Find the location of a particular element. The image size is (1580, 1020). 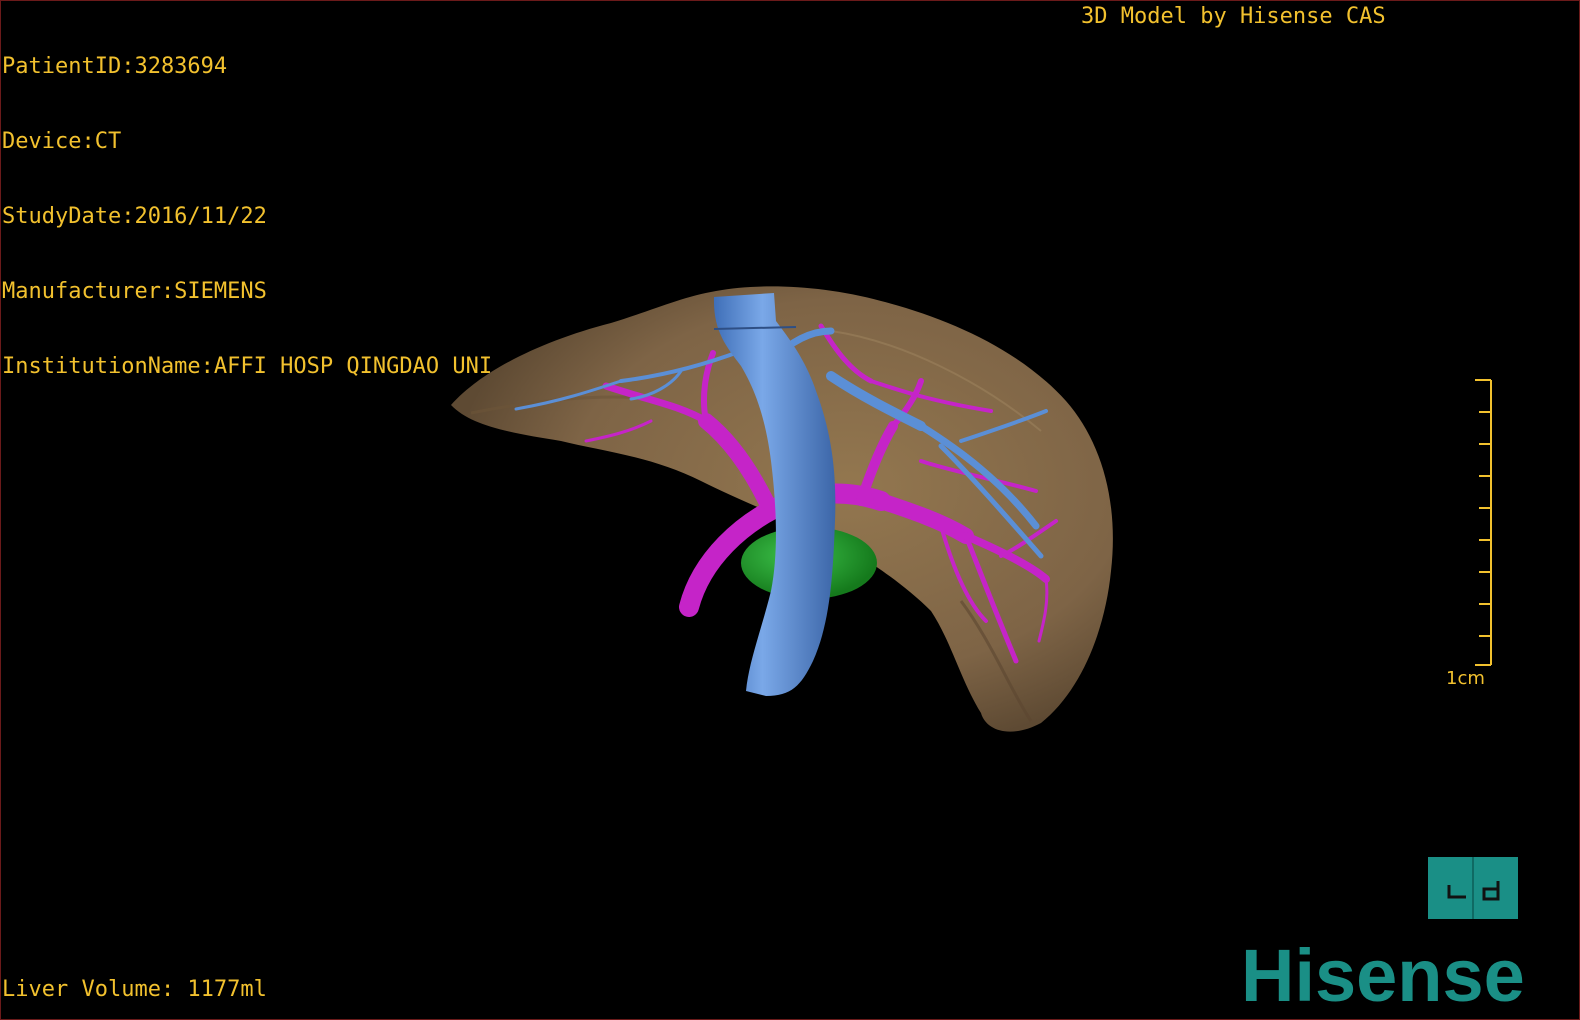

study-date: StudyDate:2016/11/22 is located at coordinates (134, 216).